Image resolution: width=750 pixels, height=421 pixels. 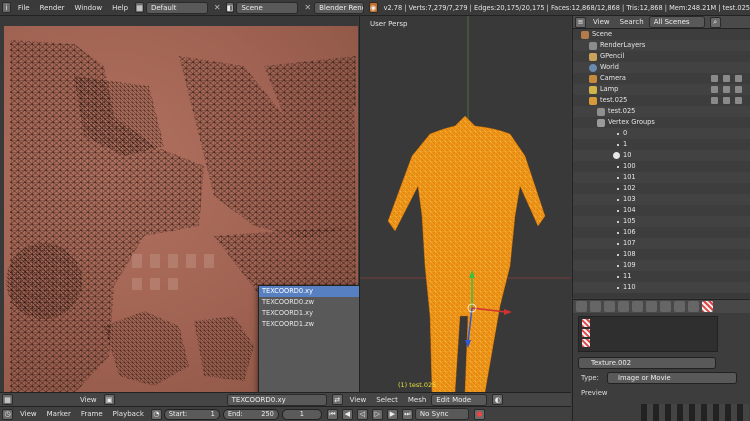 I want to click on texture-slot-list, so click(x=648, y=334).